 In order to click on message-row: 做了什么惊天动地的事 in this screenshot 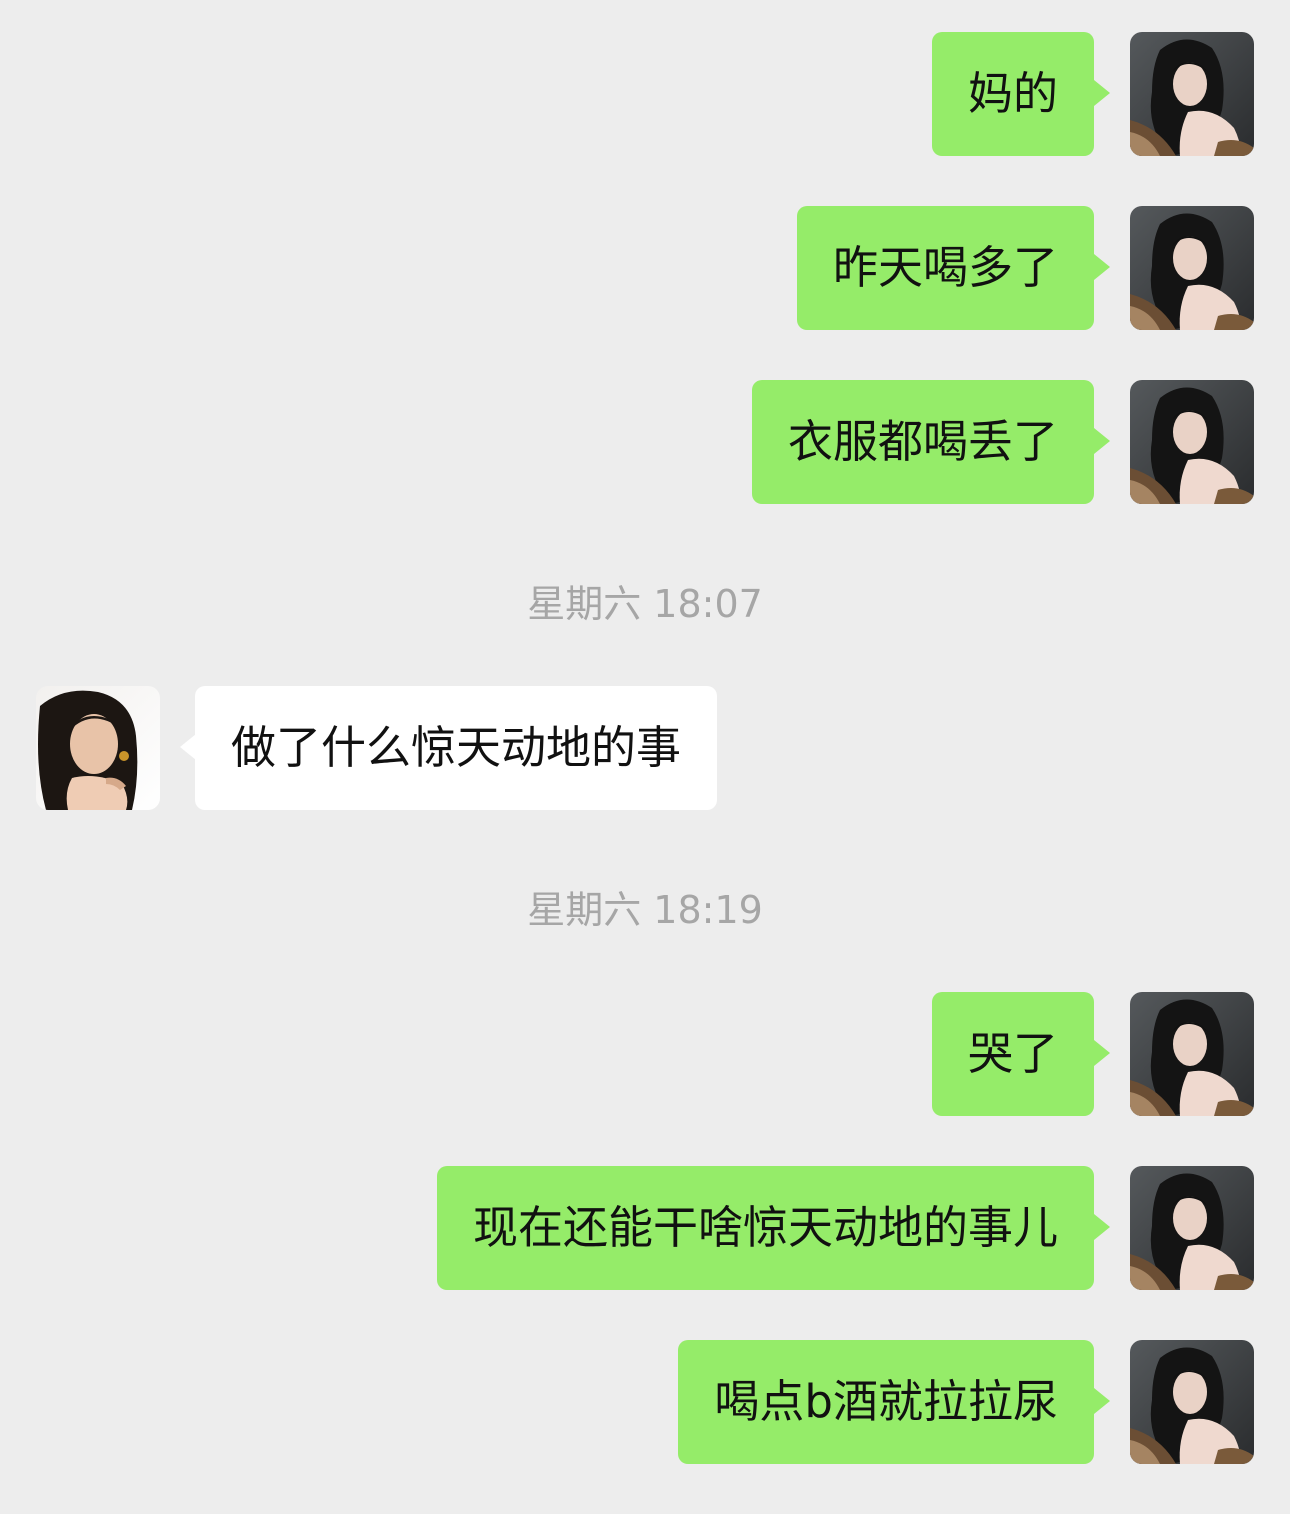, I will do `click(645, 748)`.